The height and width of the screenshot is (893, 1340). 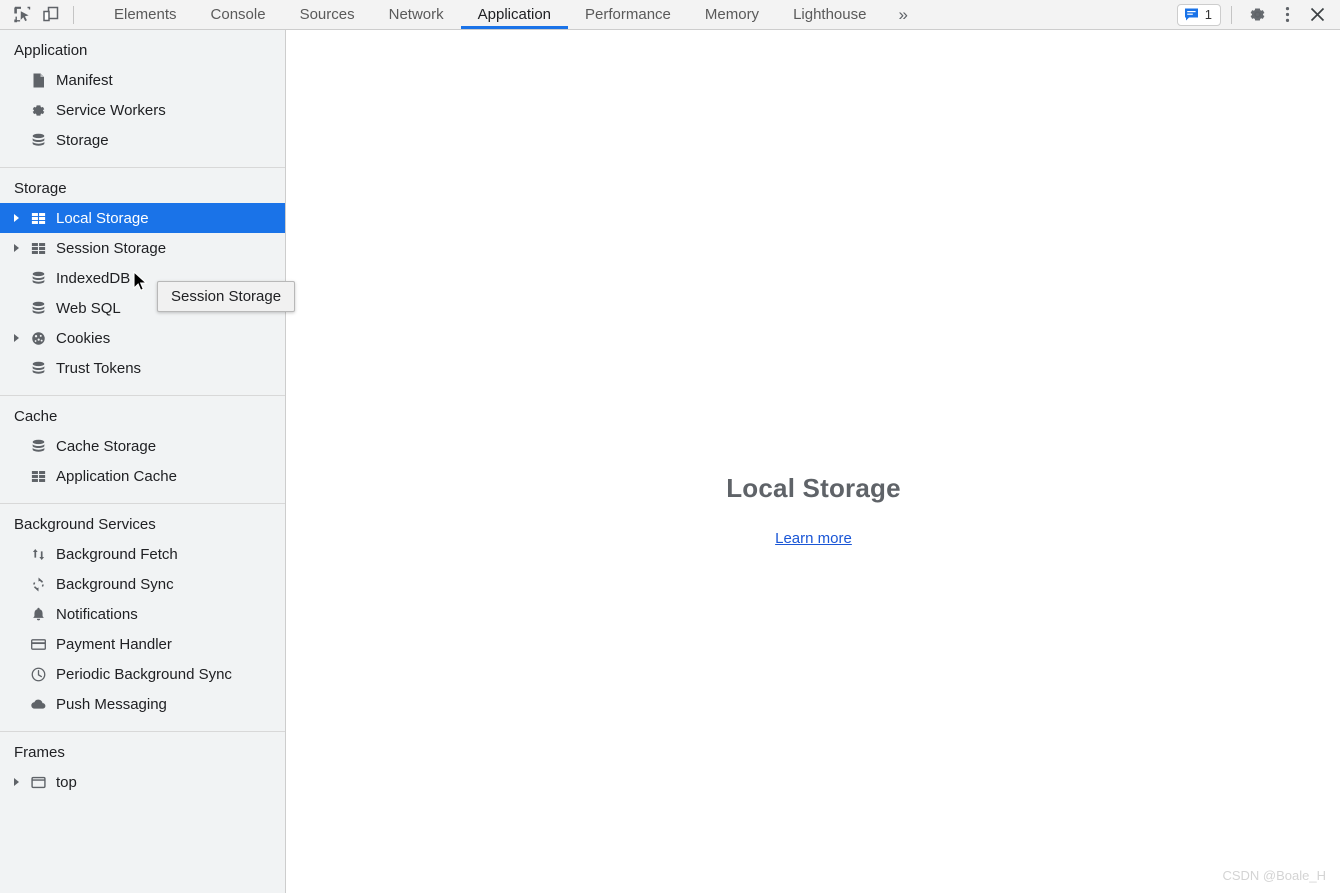 I want to click on toolbar-left-group, so click(x=41, y=14).